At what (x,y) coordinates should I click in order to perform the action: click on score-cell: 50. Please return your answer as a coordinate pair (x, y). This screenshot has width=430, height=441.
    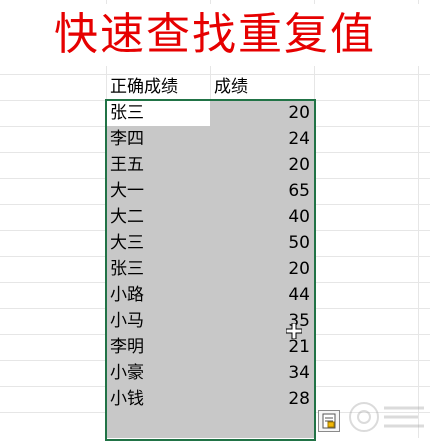
    Looking at the image, I should click on (262, 243).